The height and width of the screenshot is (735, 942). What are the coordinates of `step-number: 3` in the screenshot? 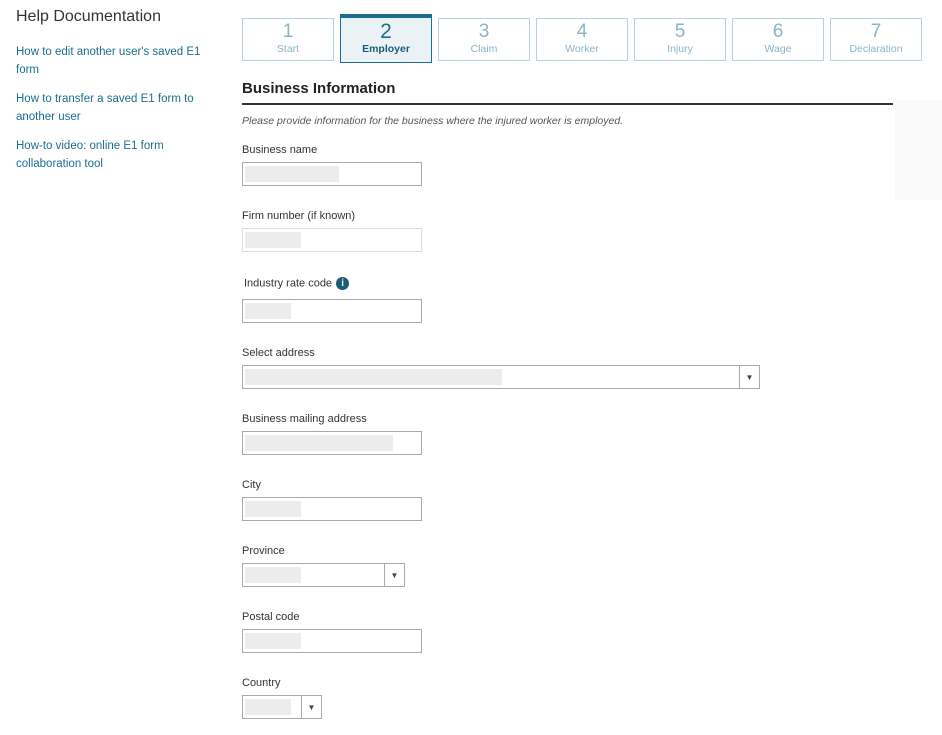 It's located at (484, 31).